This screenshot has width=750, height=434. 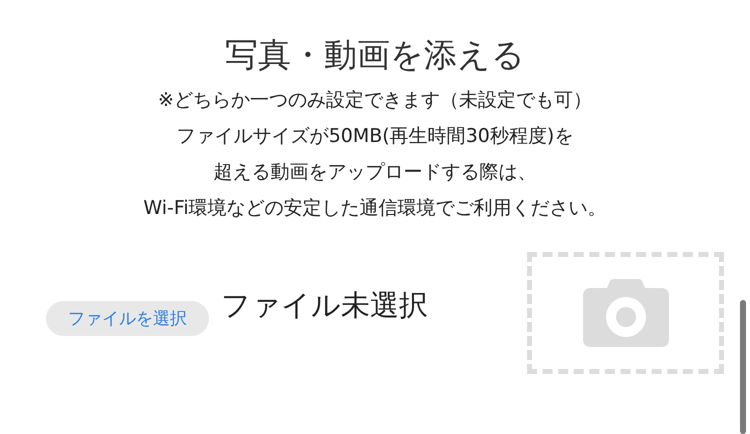 I want to click on image-upload-area, so click(x=625, y=313).